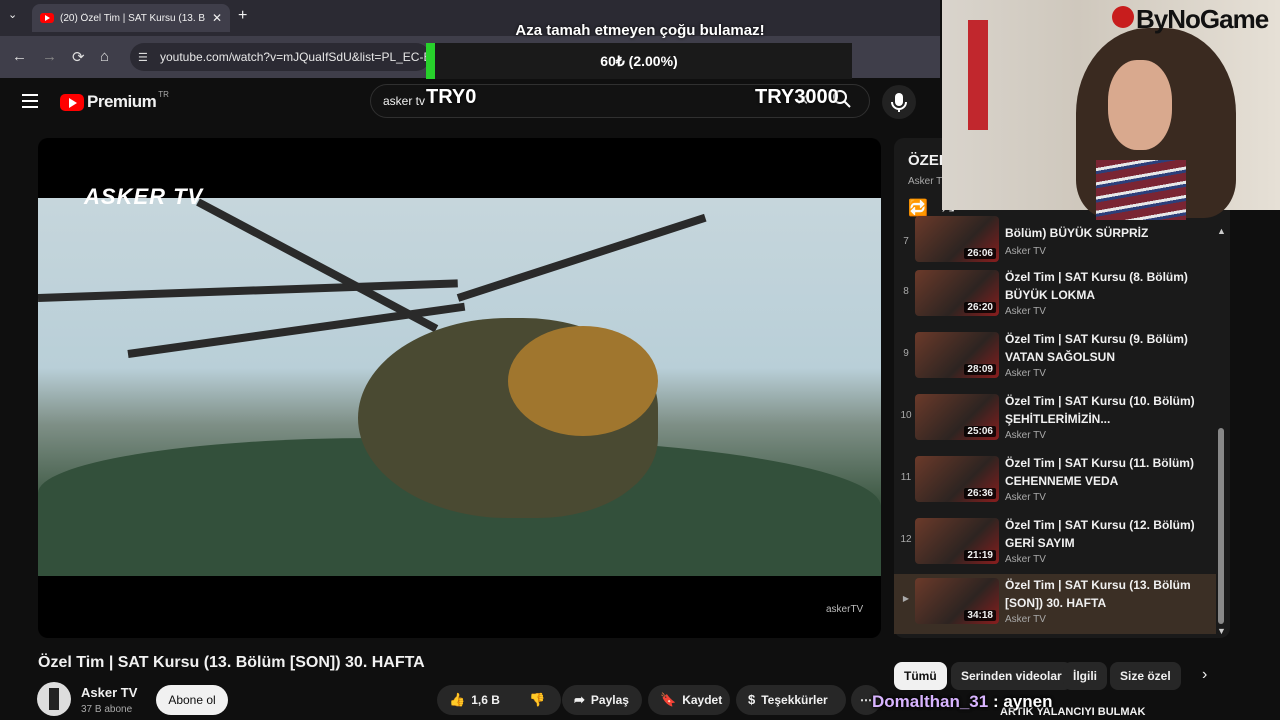 This screenshot has height=720, width=1280. I want to click on playlist-item-index: 8, so click(906, 291).